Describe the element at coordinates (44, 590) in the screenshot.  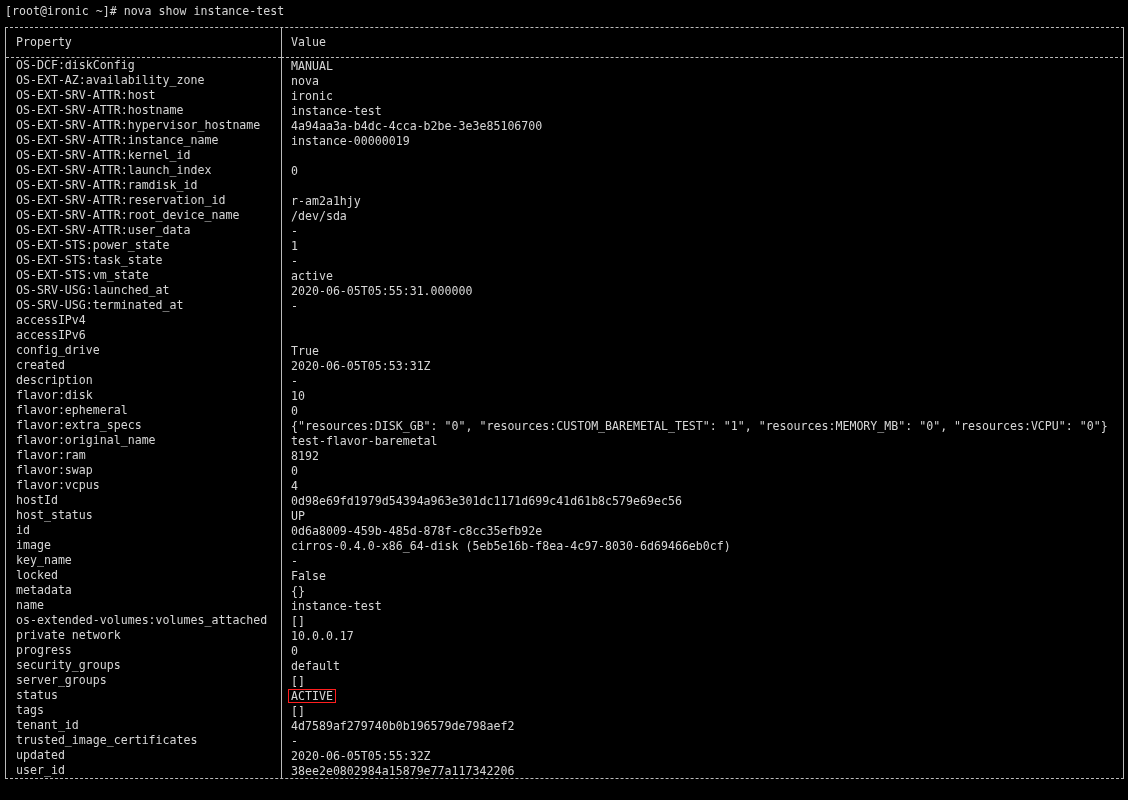
I see `property-name: metadata` at that location.